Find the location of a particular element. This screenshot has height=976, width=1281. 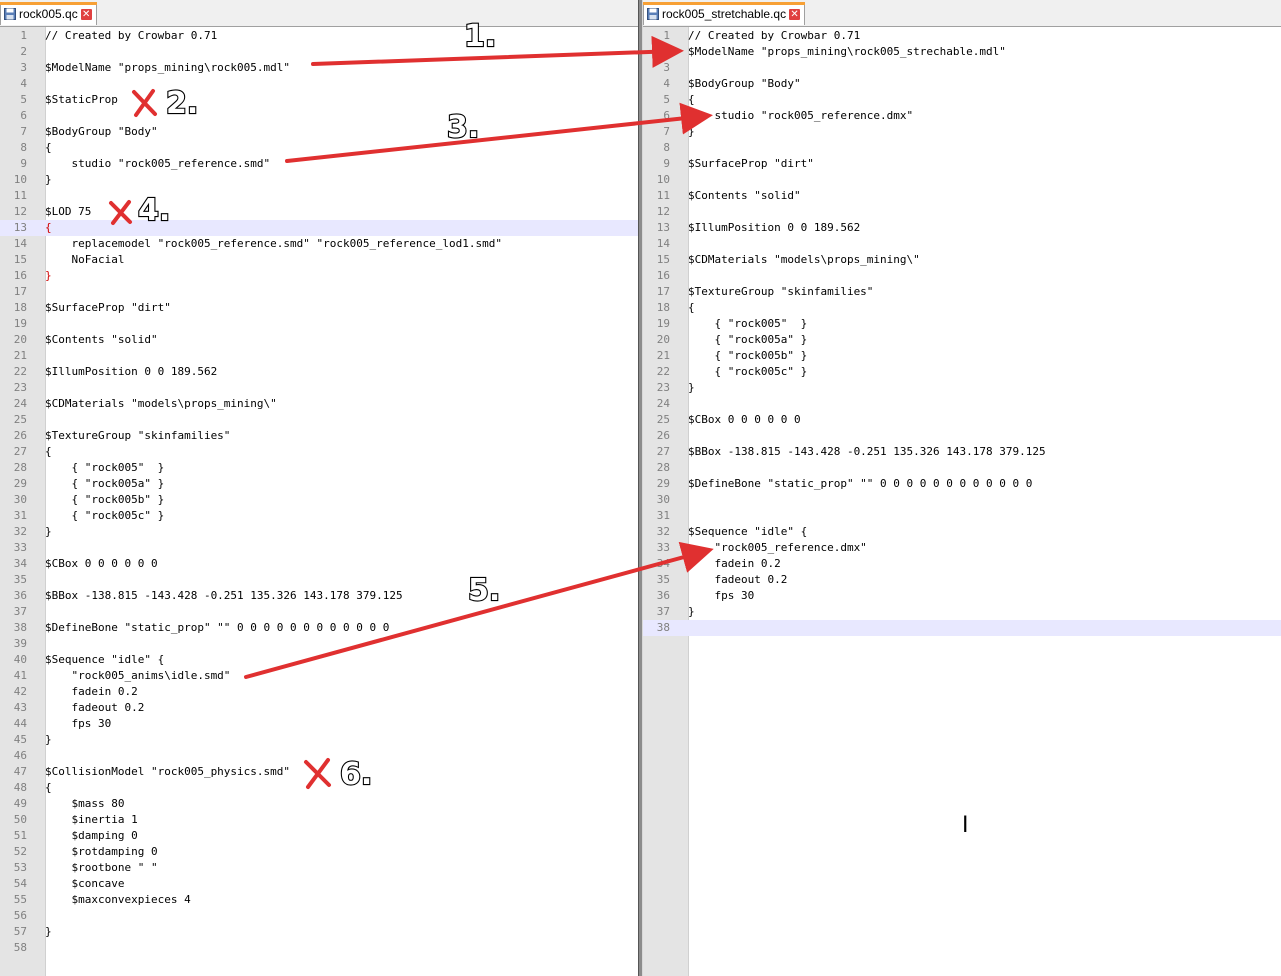

code-line: 6 is located at coordinates (319, 116).